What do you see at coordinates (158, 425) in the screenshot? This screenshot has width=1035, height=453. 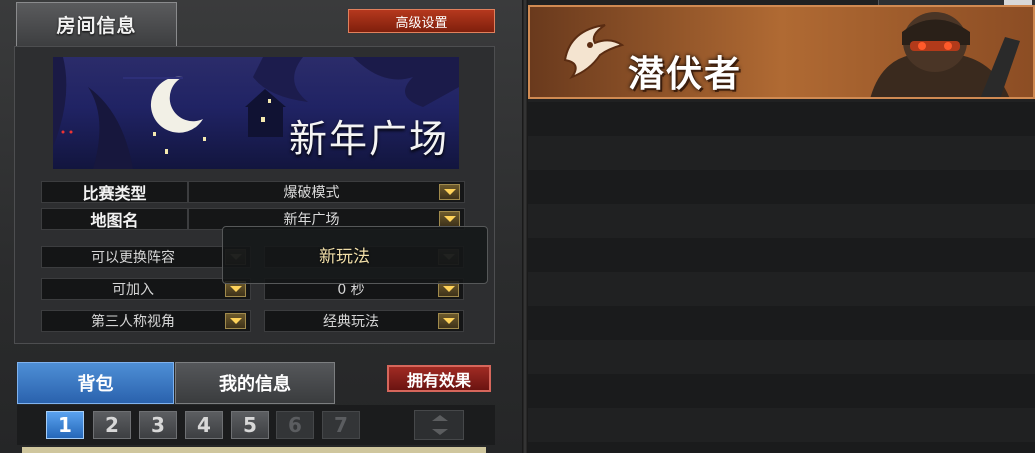 I see `page-button-3: 3` at bounding box center [158, 425].